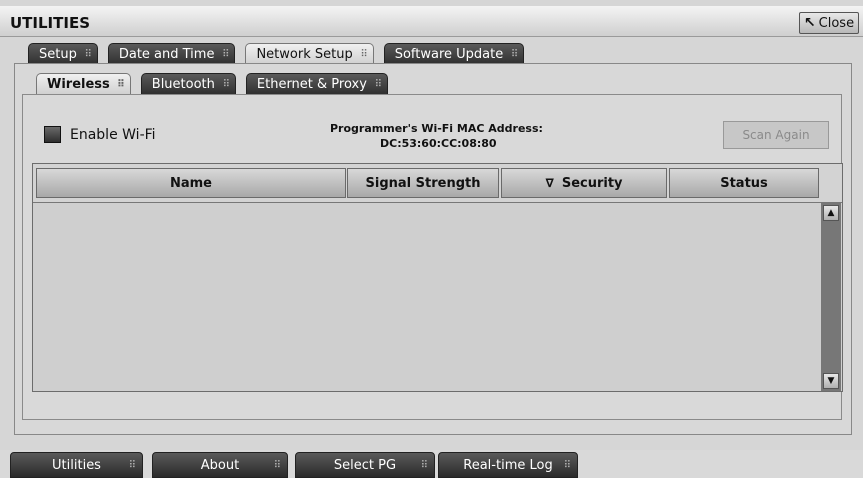  What do you see at coordinates (78, 84) in the screenshot?
I see `tab-label: Wireless` at bounding box center [78, 84].